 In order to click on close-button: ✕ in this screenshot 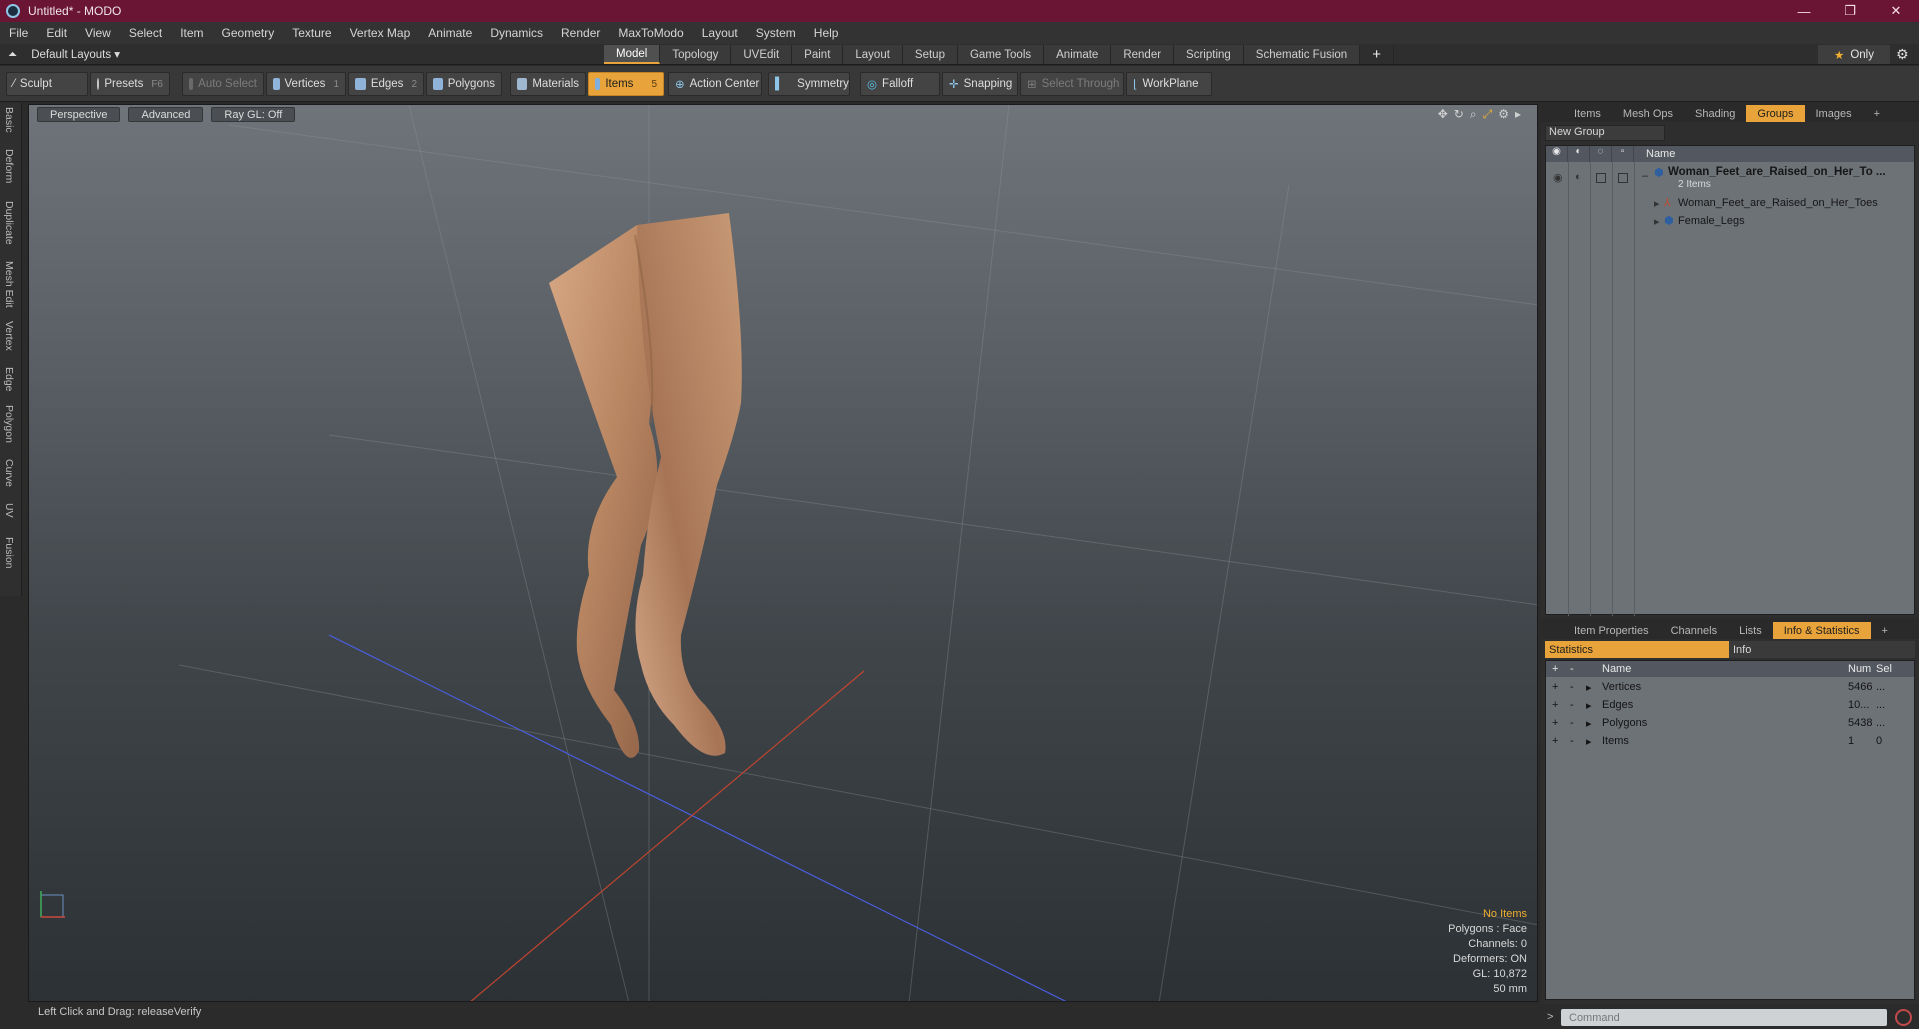, I will do `click(1896, 11)`.